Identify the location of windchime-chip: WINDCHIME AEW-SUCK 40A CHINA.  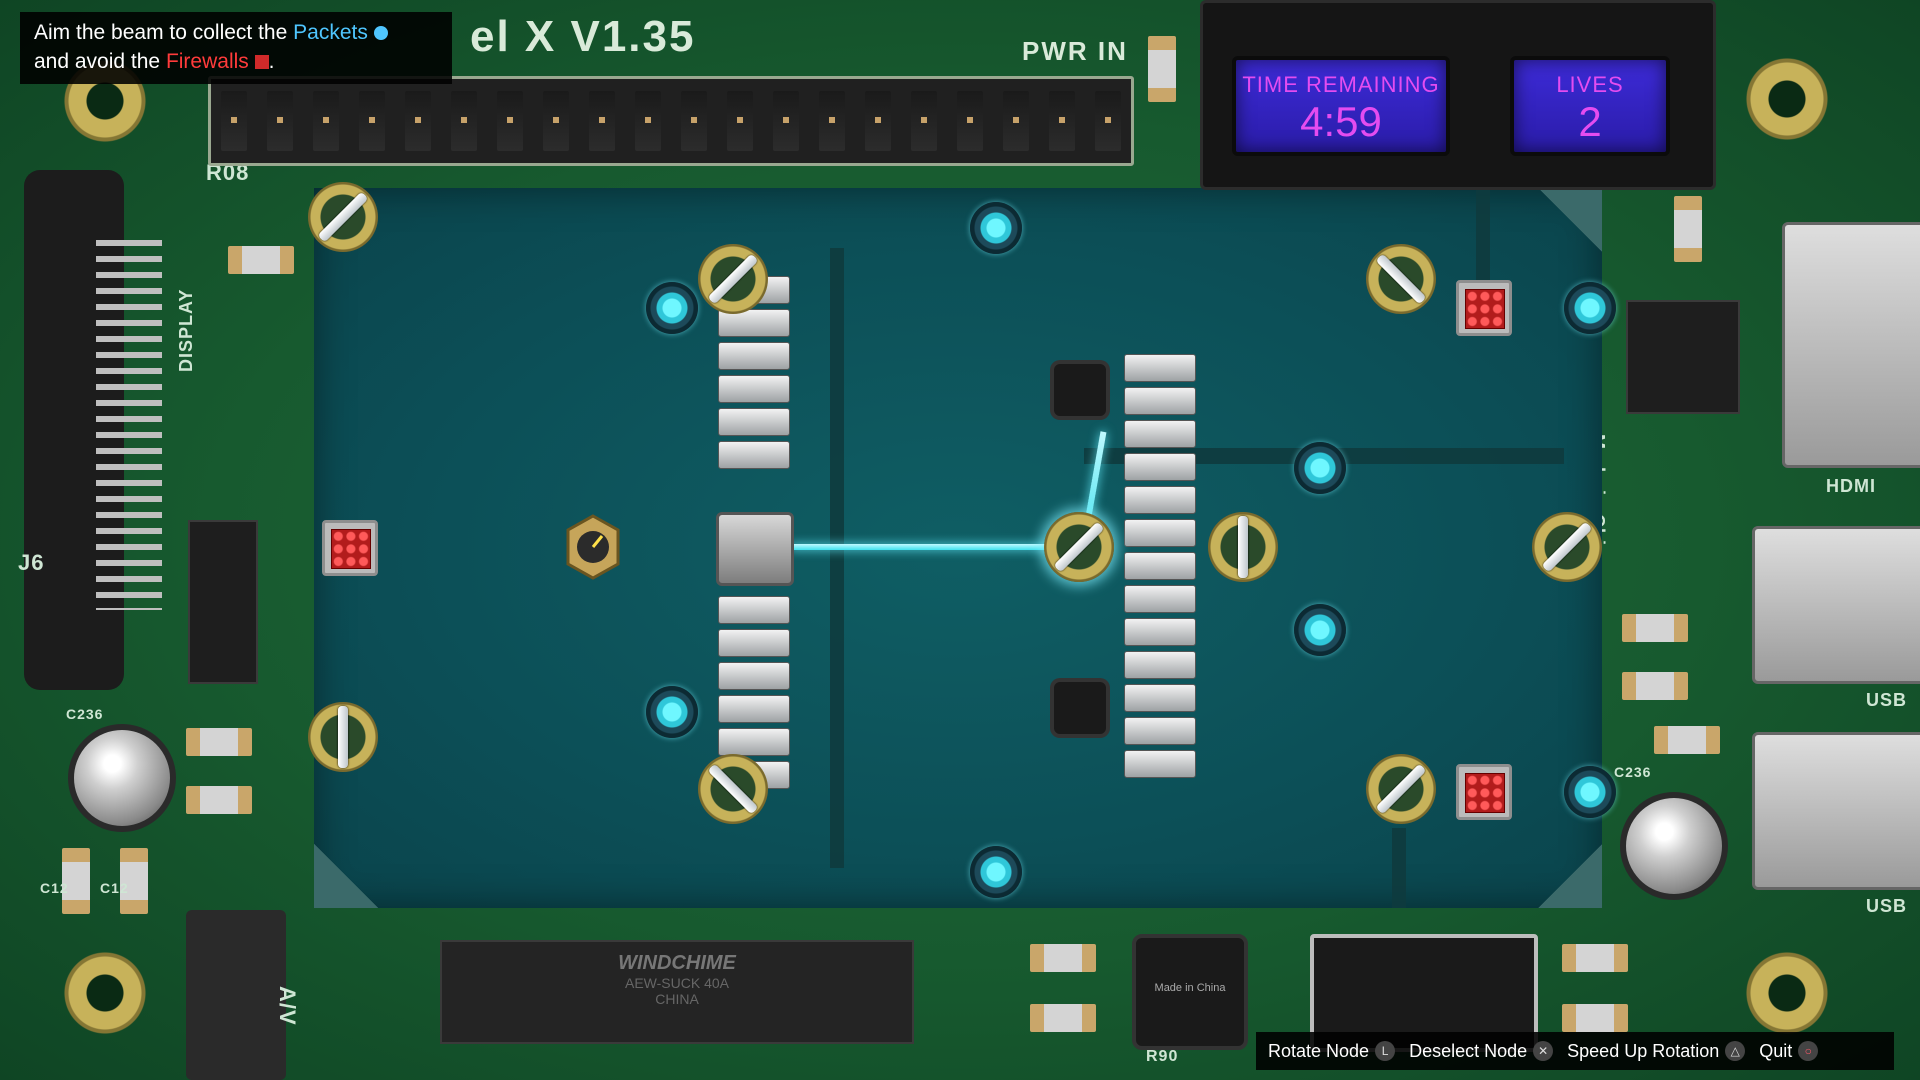
(677, 992).